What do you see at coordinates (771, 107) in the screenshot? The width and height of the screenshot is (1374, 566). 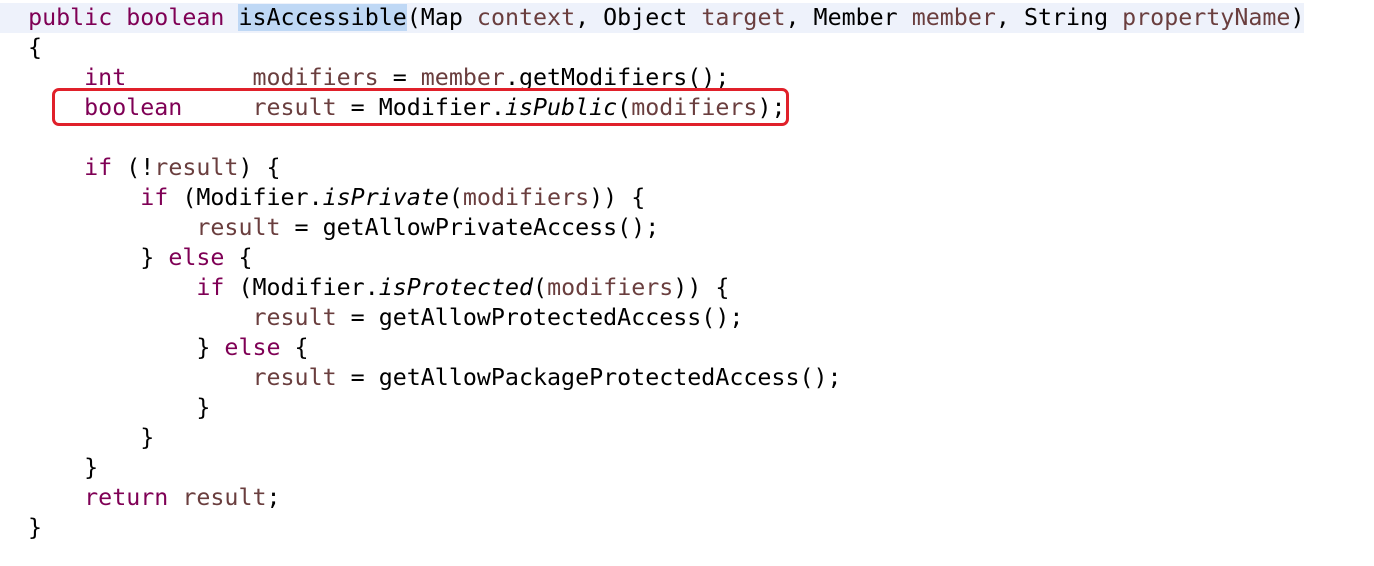 I see `code-token: );` at bounding box center [771, 107].